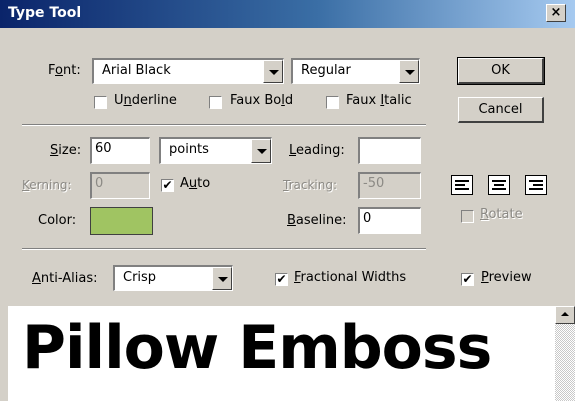 This screenshot has width=575, height=401. What do you see at coordinates (195, 183) in the screenshot?
I see `auto-kerning-label: Auto` at bounding box center [195, 183].